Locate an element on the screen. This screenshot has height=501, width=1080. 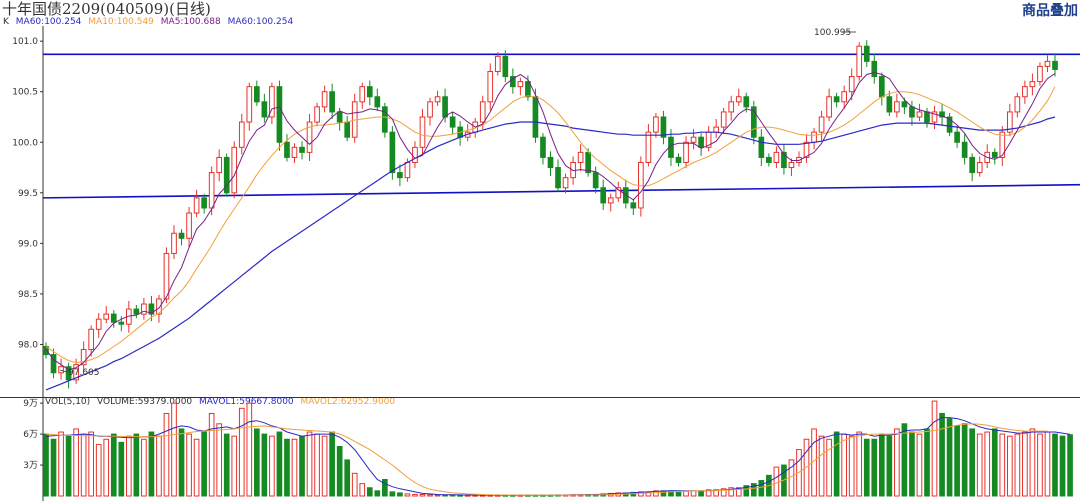
mavol1-line is located at coordinates (558, 456).